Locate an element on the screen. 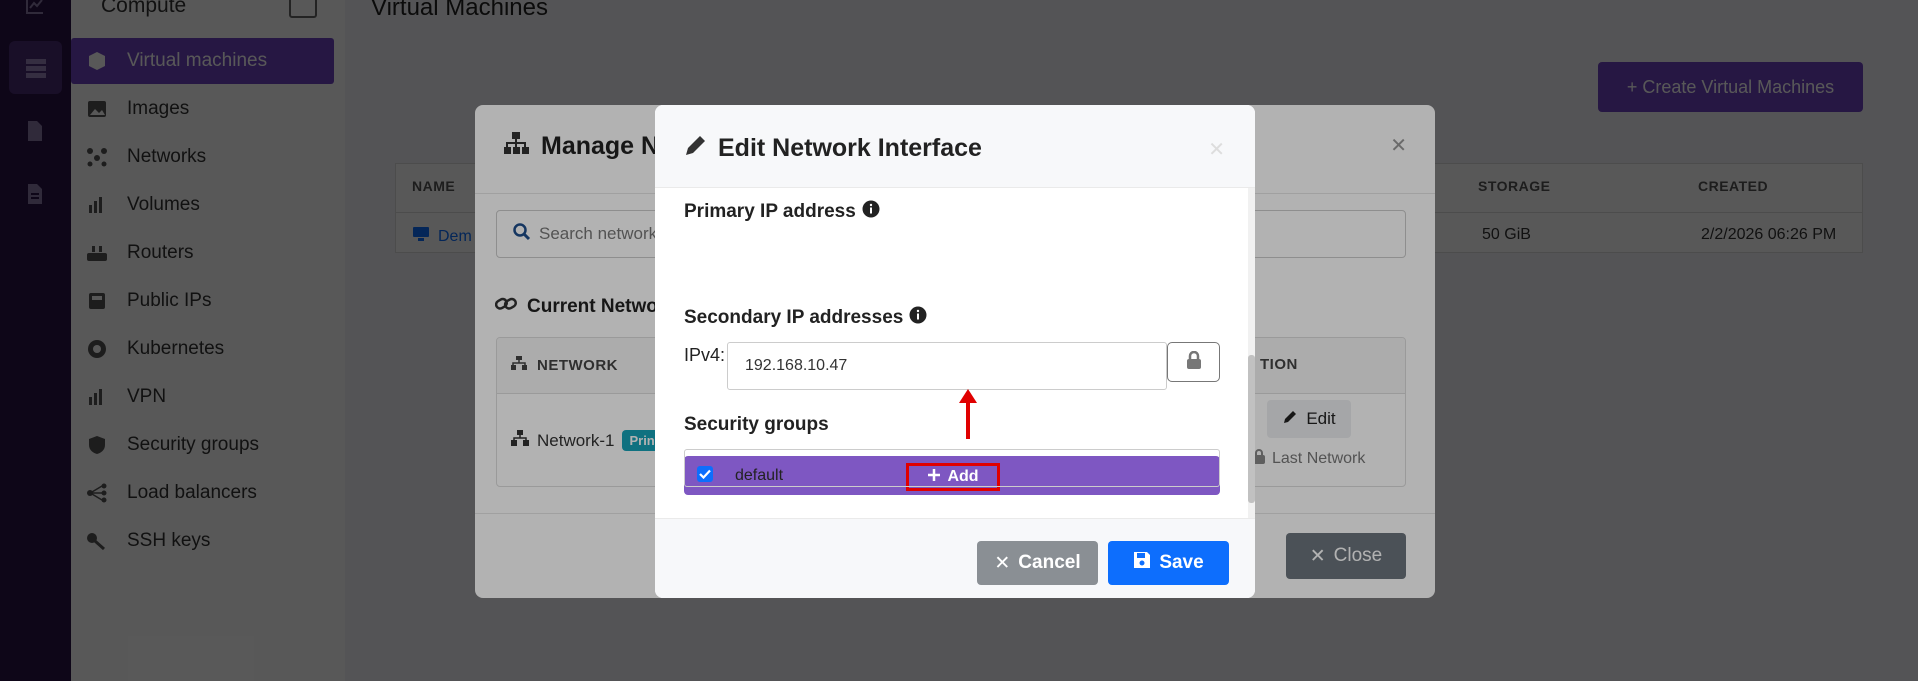 Image resolution: width=1918 pixels, height=681 pixels. cancel-button: ✕ Cancel is located at coordinates (1037, 563).